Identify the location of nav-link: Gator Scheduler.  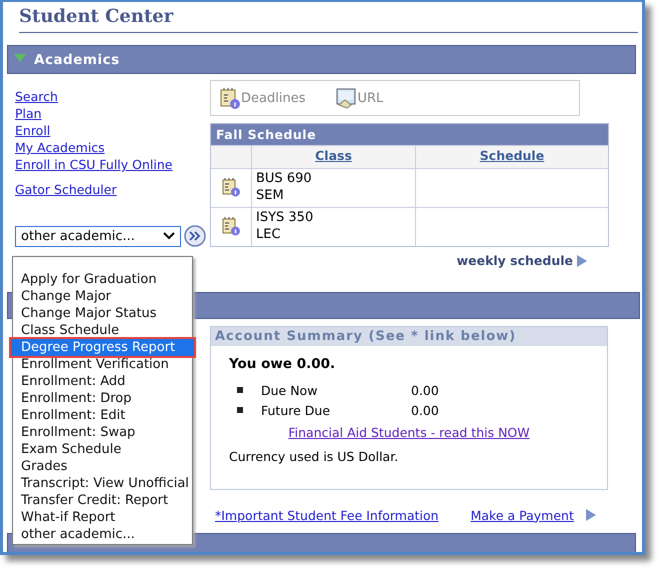
(112, 189).